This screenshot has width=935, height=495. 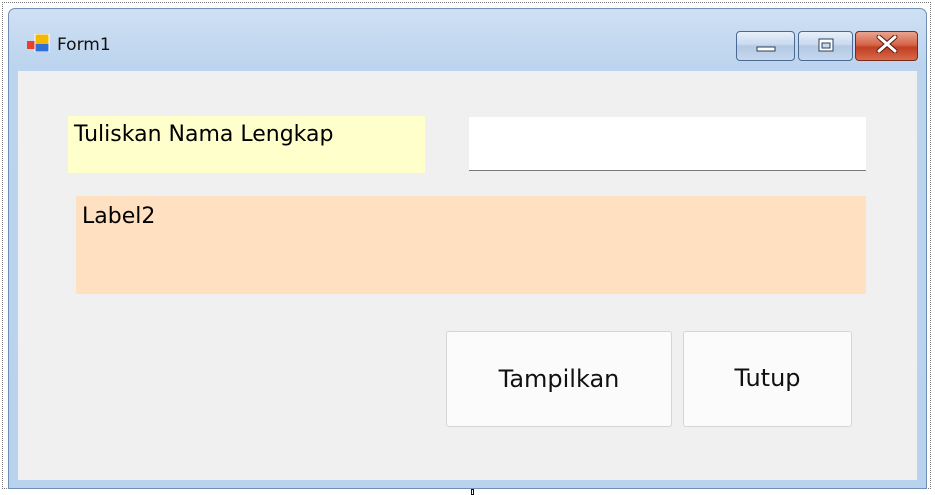 I want to click on designer-resize-handle, so click(x=472, y=492).